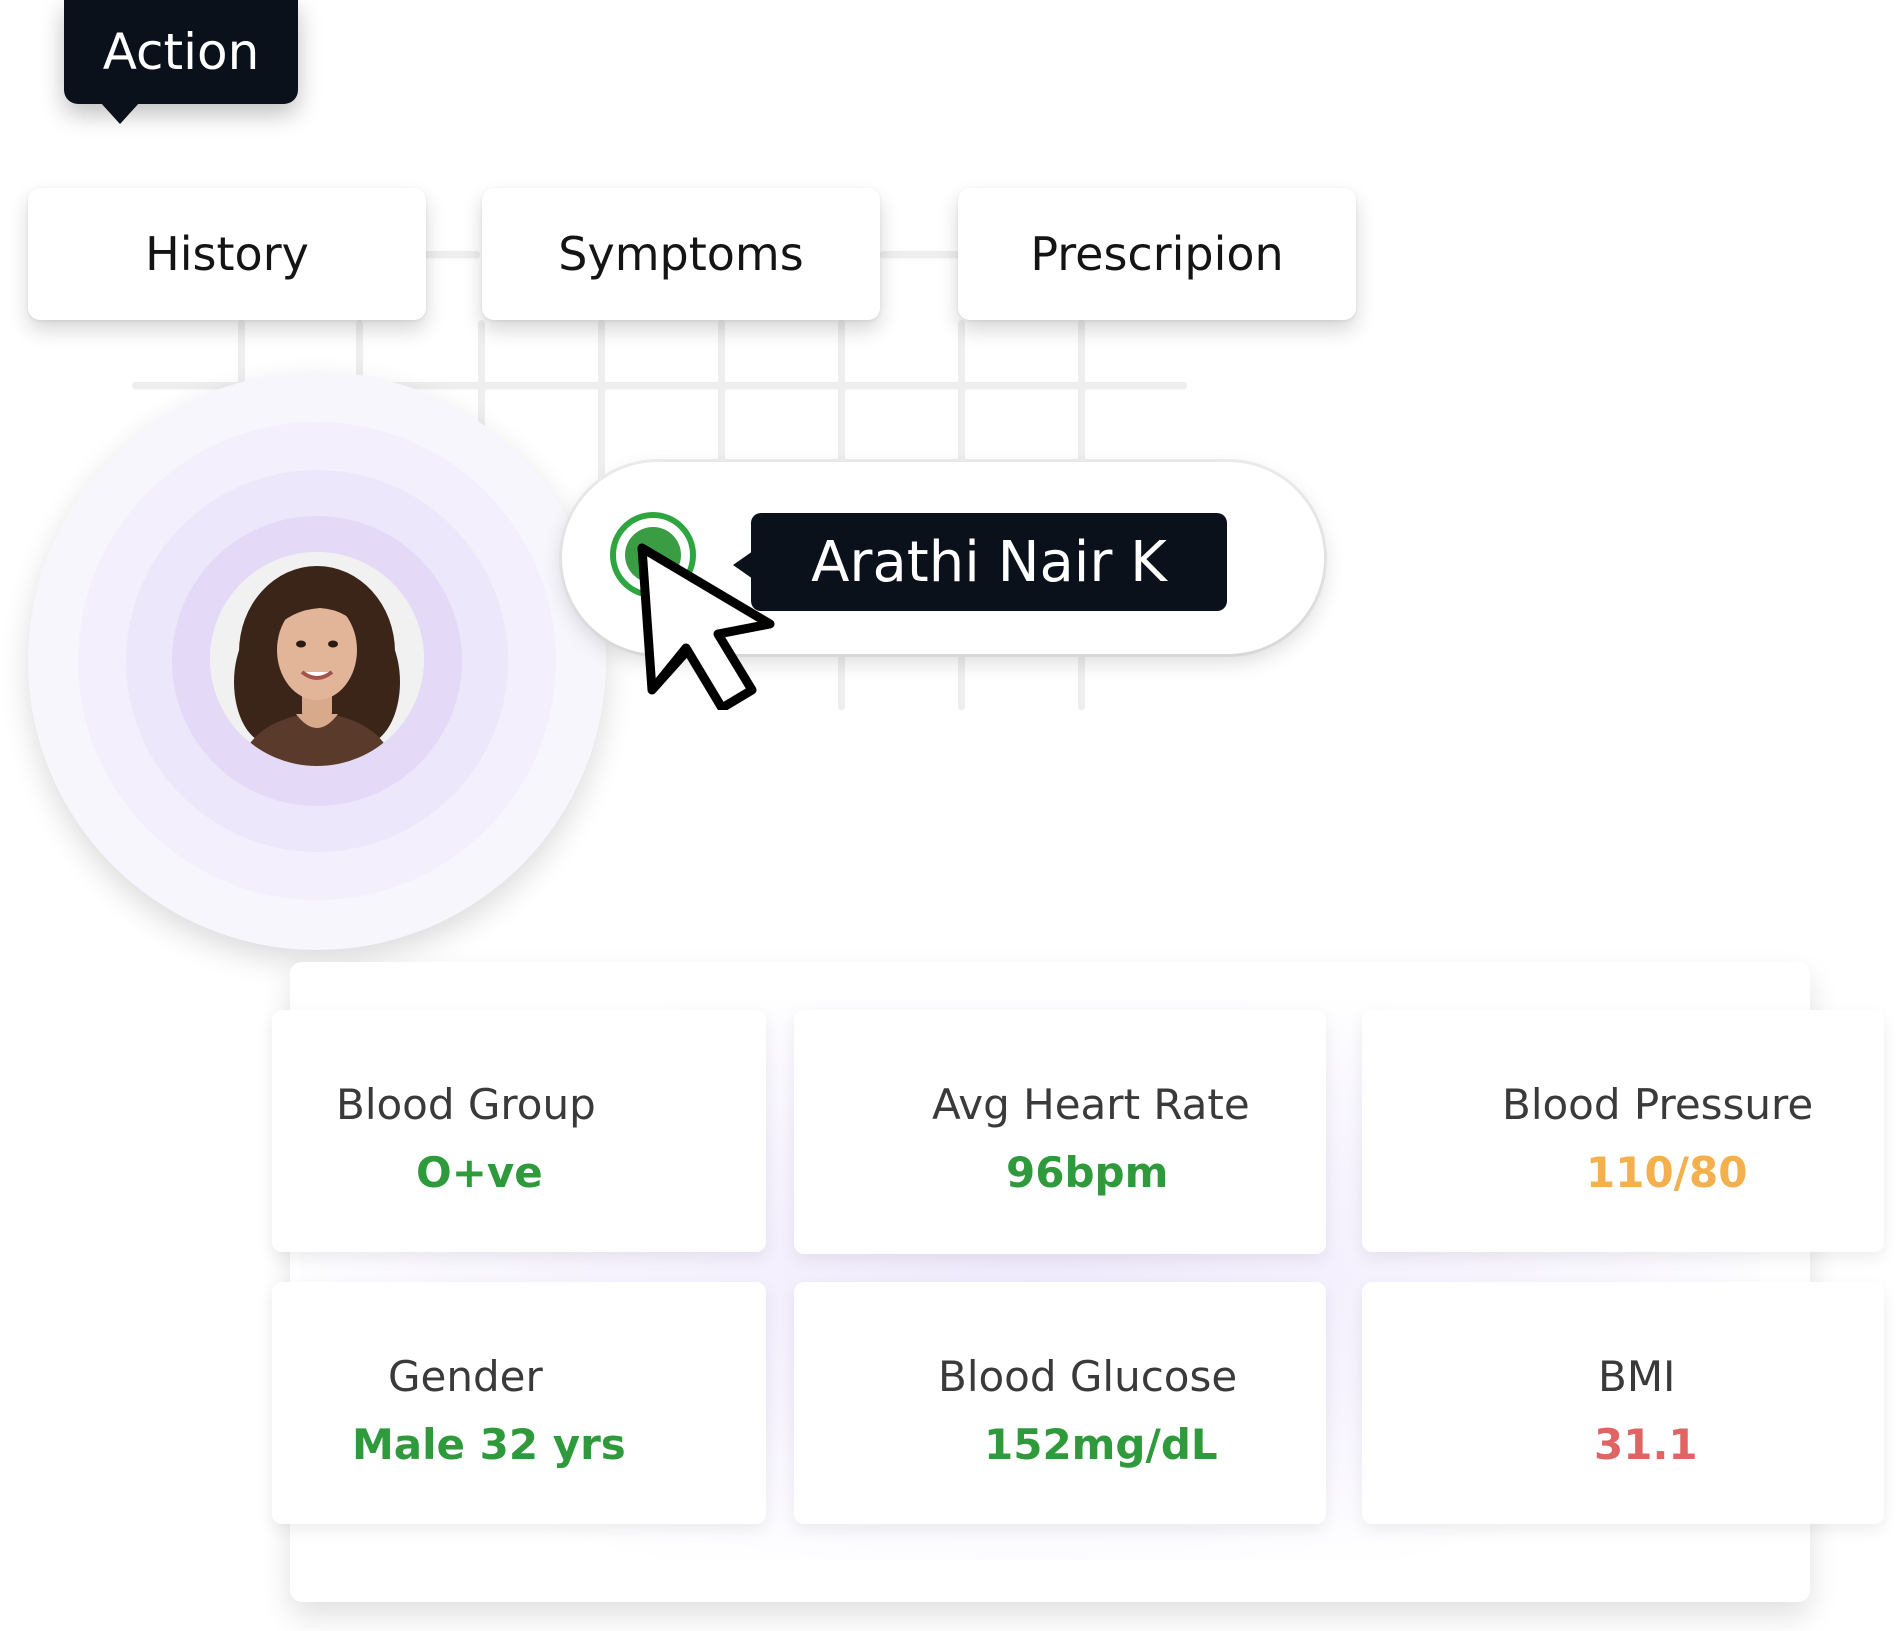  I want to click on patient-photo, so click(317, 659).